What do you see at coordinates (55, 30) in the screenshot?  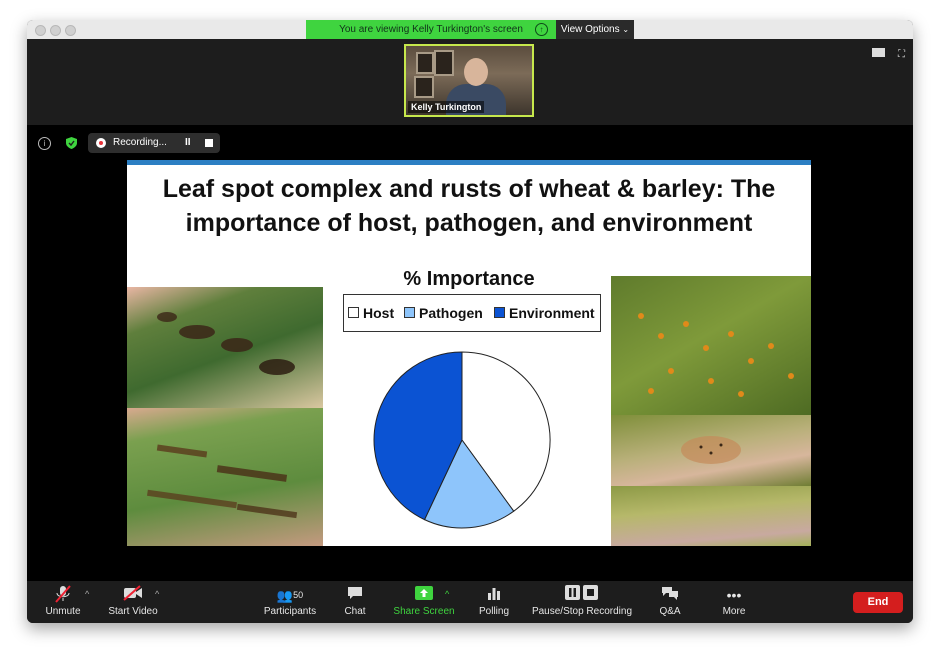 I see `minimize-window-button` at bounding box center [55, 30].